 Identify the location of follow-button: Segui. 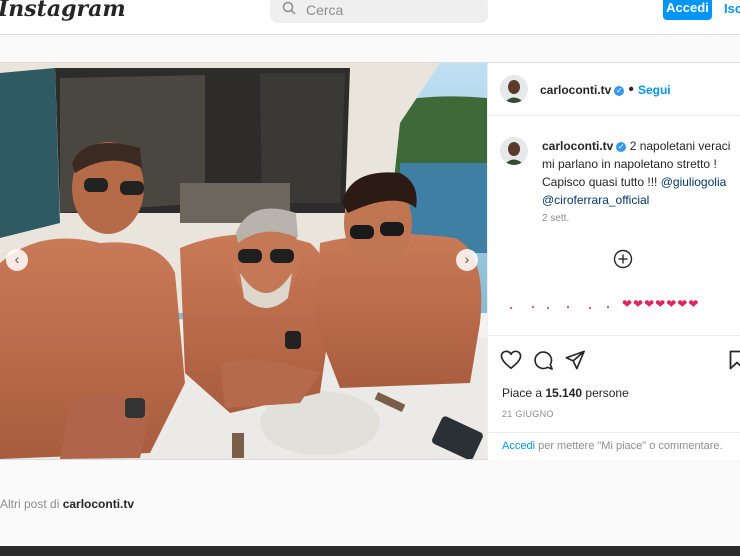
(654, 90).